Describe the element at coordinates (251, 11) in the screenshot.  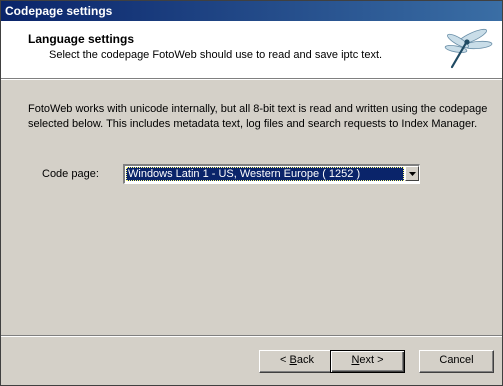
I see `title-bar: Codepage settings` at that location.